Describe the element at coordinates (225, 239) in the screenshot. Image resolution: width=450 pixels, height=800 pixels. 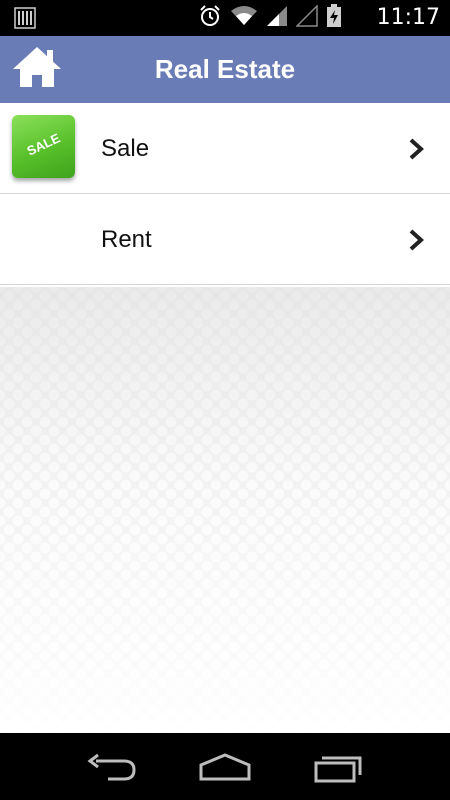
I see `list-item-rent: Rent` at that location.